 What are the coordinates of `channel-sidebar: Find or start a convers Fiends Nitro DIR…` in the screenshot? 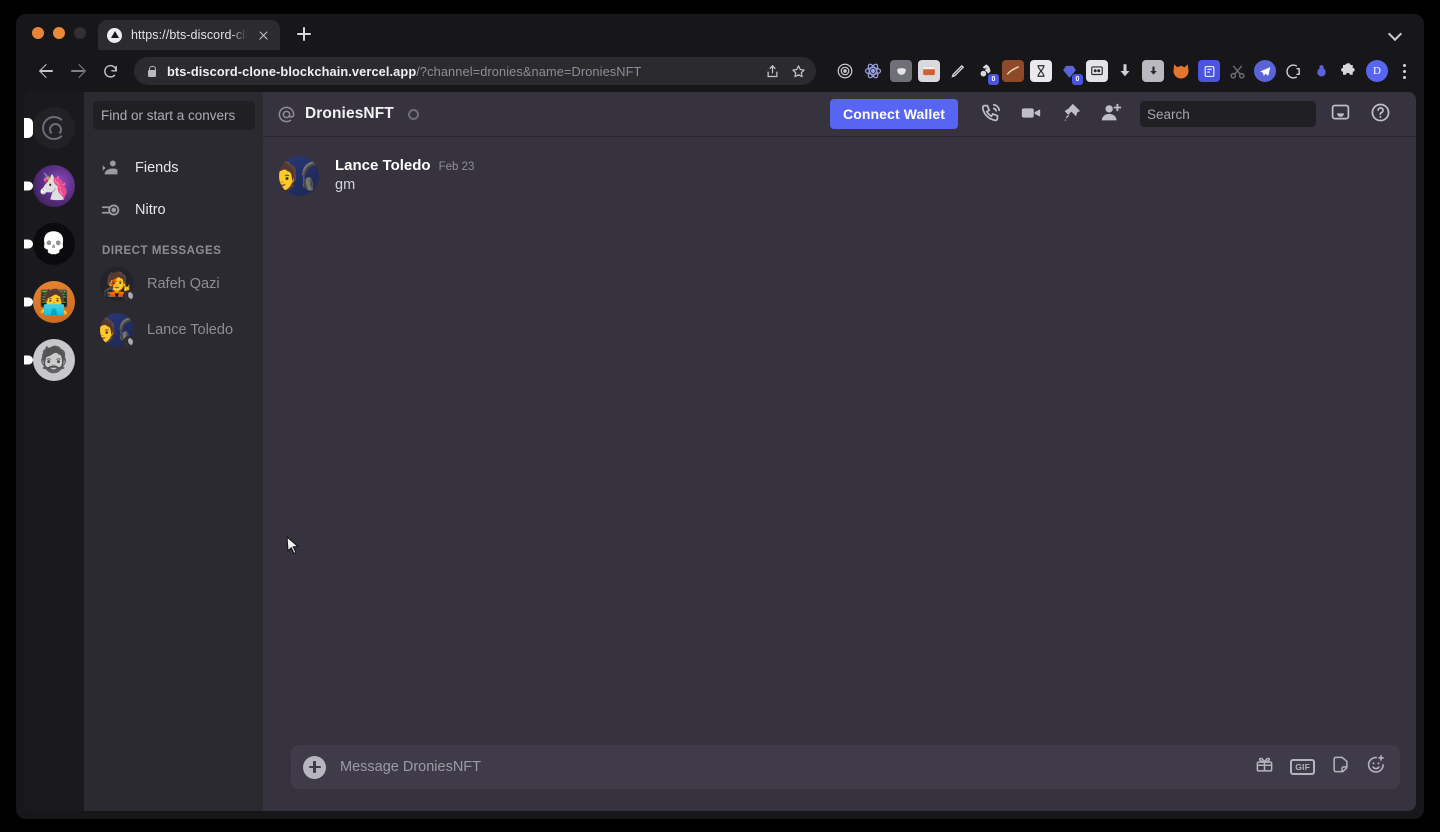 It's located at (173, 451).